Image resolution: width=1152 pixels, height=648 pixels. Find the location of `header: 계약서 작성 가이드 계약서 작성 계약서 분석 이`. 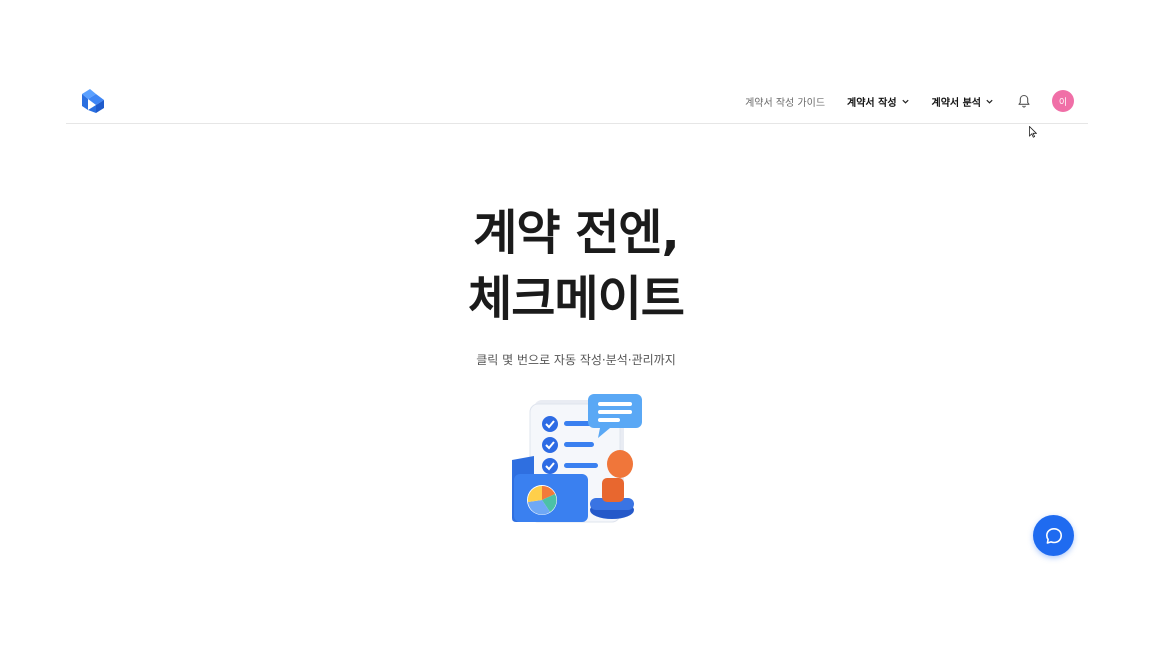

header: 계약서 작성 가이드 계약서 작성 계약서 분석 이 is located at coordinates (577, 102).